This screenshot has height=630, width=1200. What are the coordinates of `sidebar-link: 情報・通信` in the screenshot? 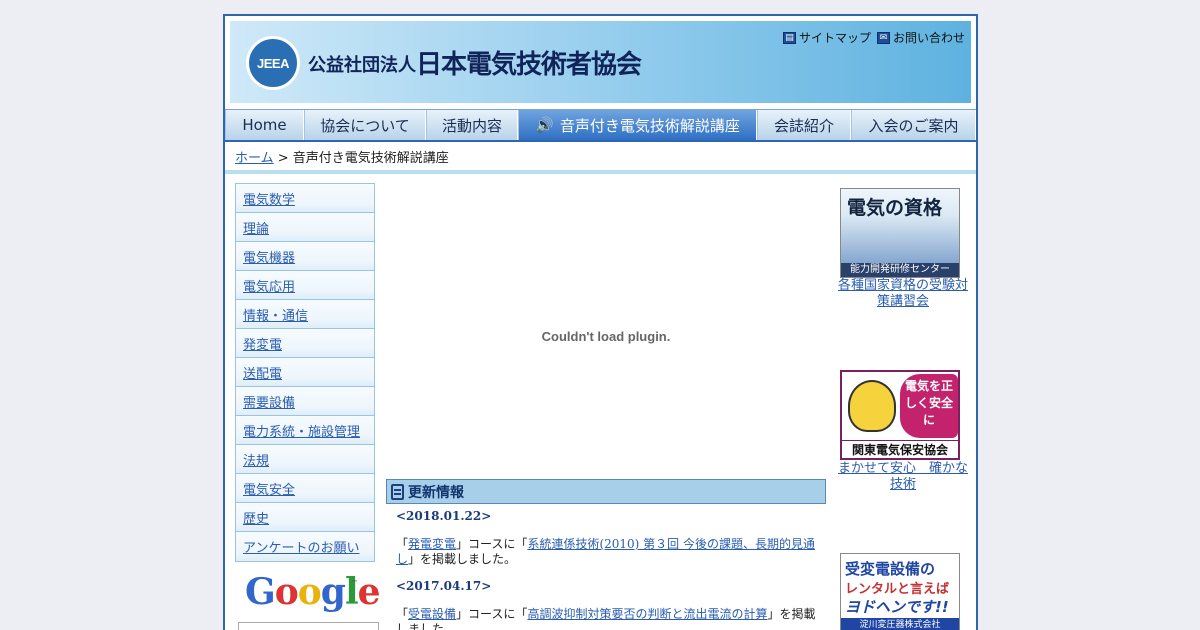 It's located at (275, 316).